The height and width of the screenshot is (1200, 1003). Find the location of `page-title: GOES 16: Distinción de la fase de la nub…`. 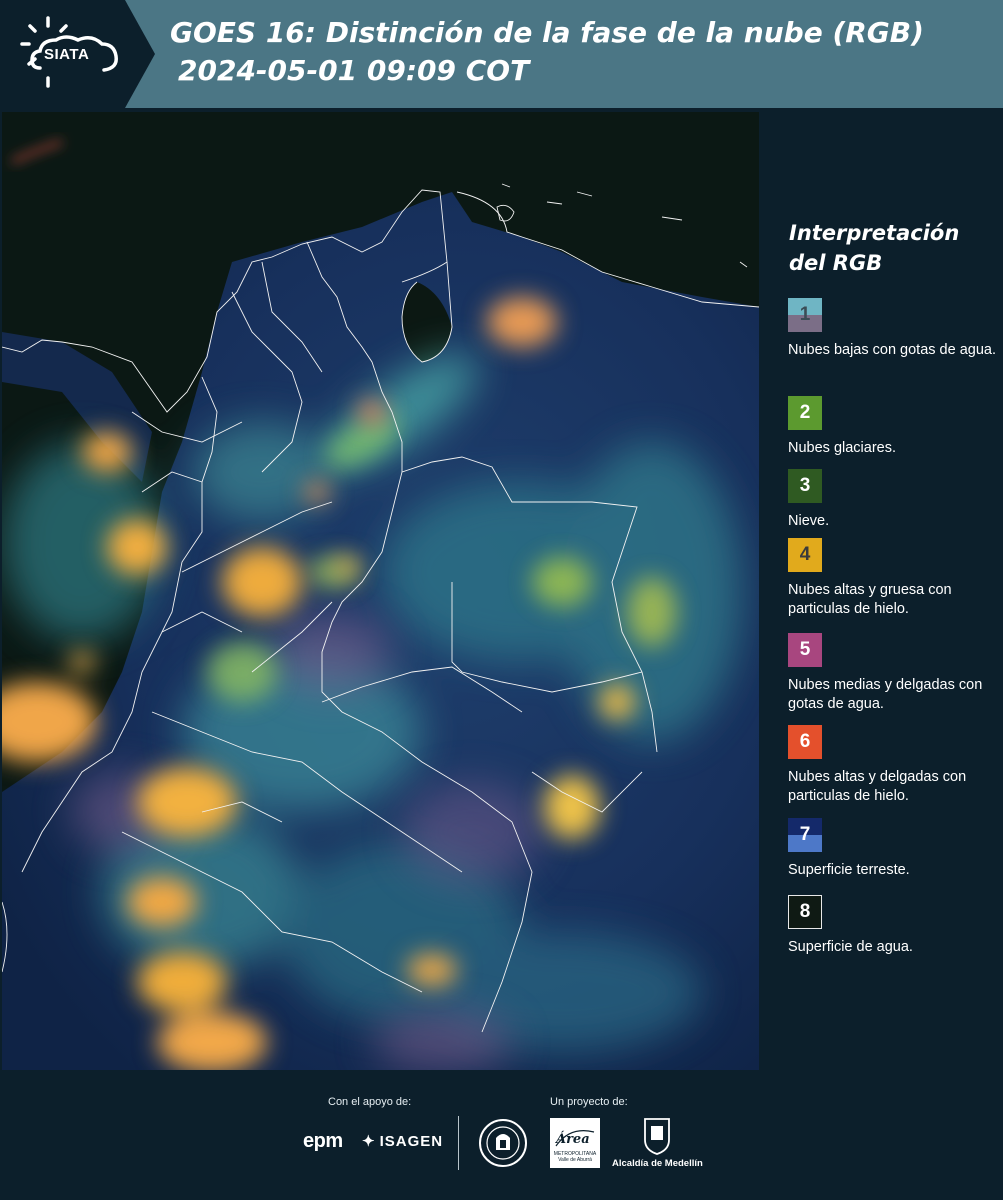

page-title: GOES 16: Distinción de la fase de la nub… is located at coordinates (547, 52).